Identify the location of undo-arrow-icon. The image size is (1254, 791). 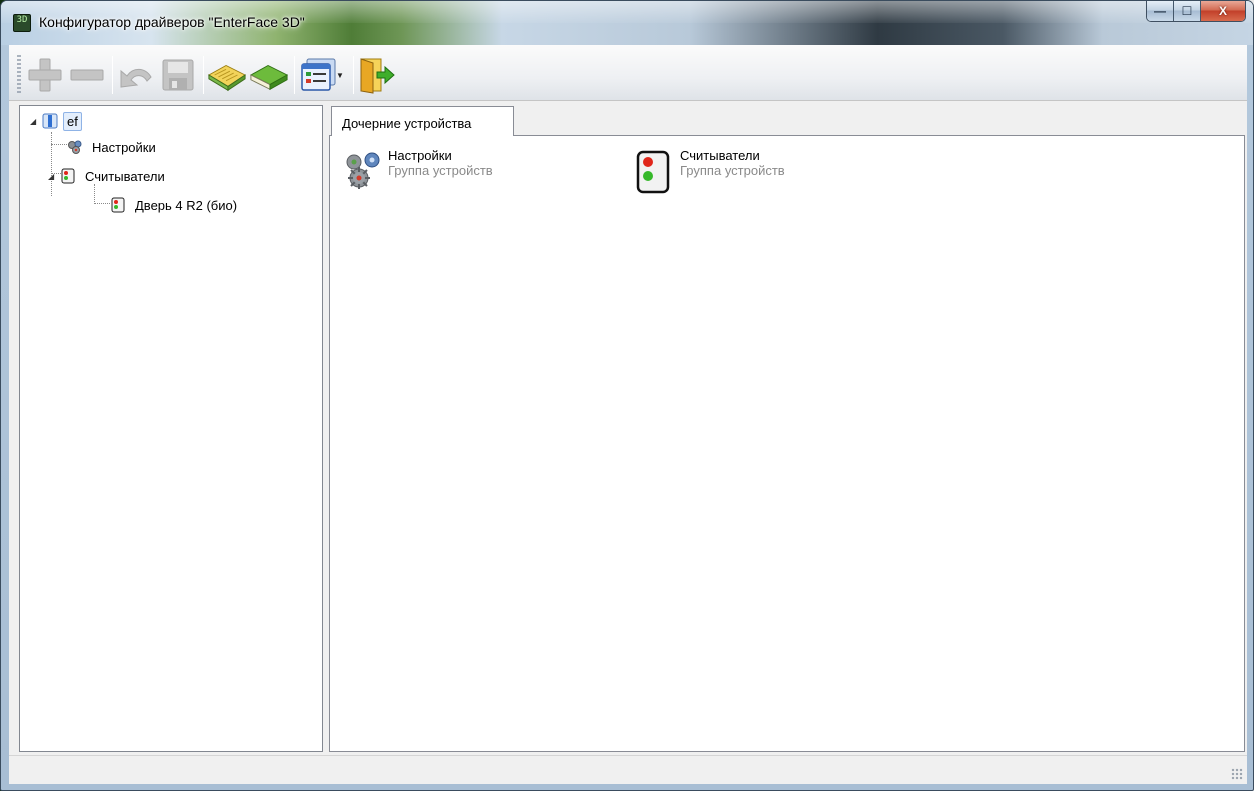
(136, 78).